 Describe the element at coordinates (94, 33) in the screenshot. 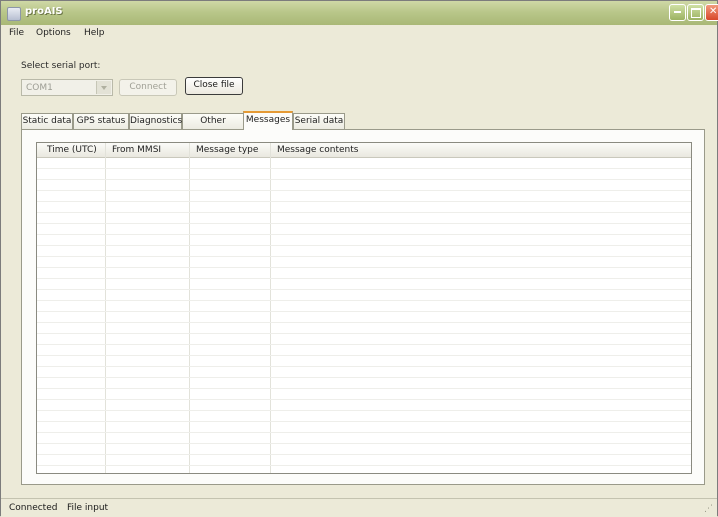

I see `menu-help: Help` at that location.